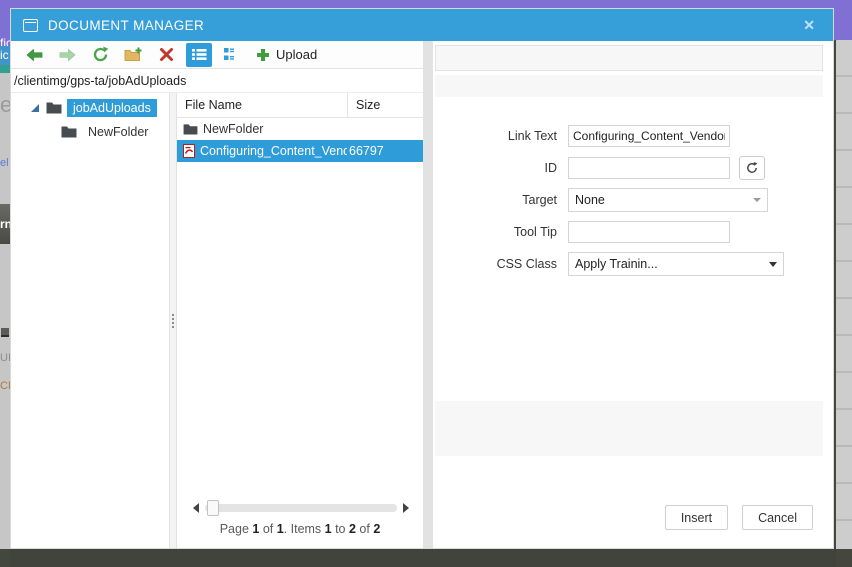 The width and height of the screenshot is (852, 567). What do you see at coordinates (532, 136) in the screenshot?
I see `link-text-label: Link Text` at bounding box center [532, 136].